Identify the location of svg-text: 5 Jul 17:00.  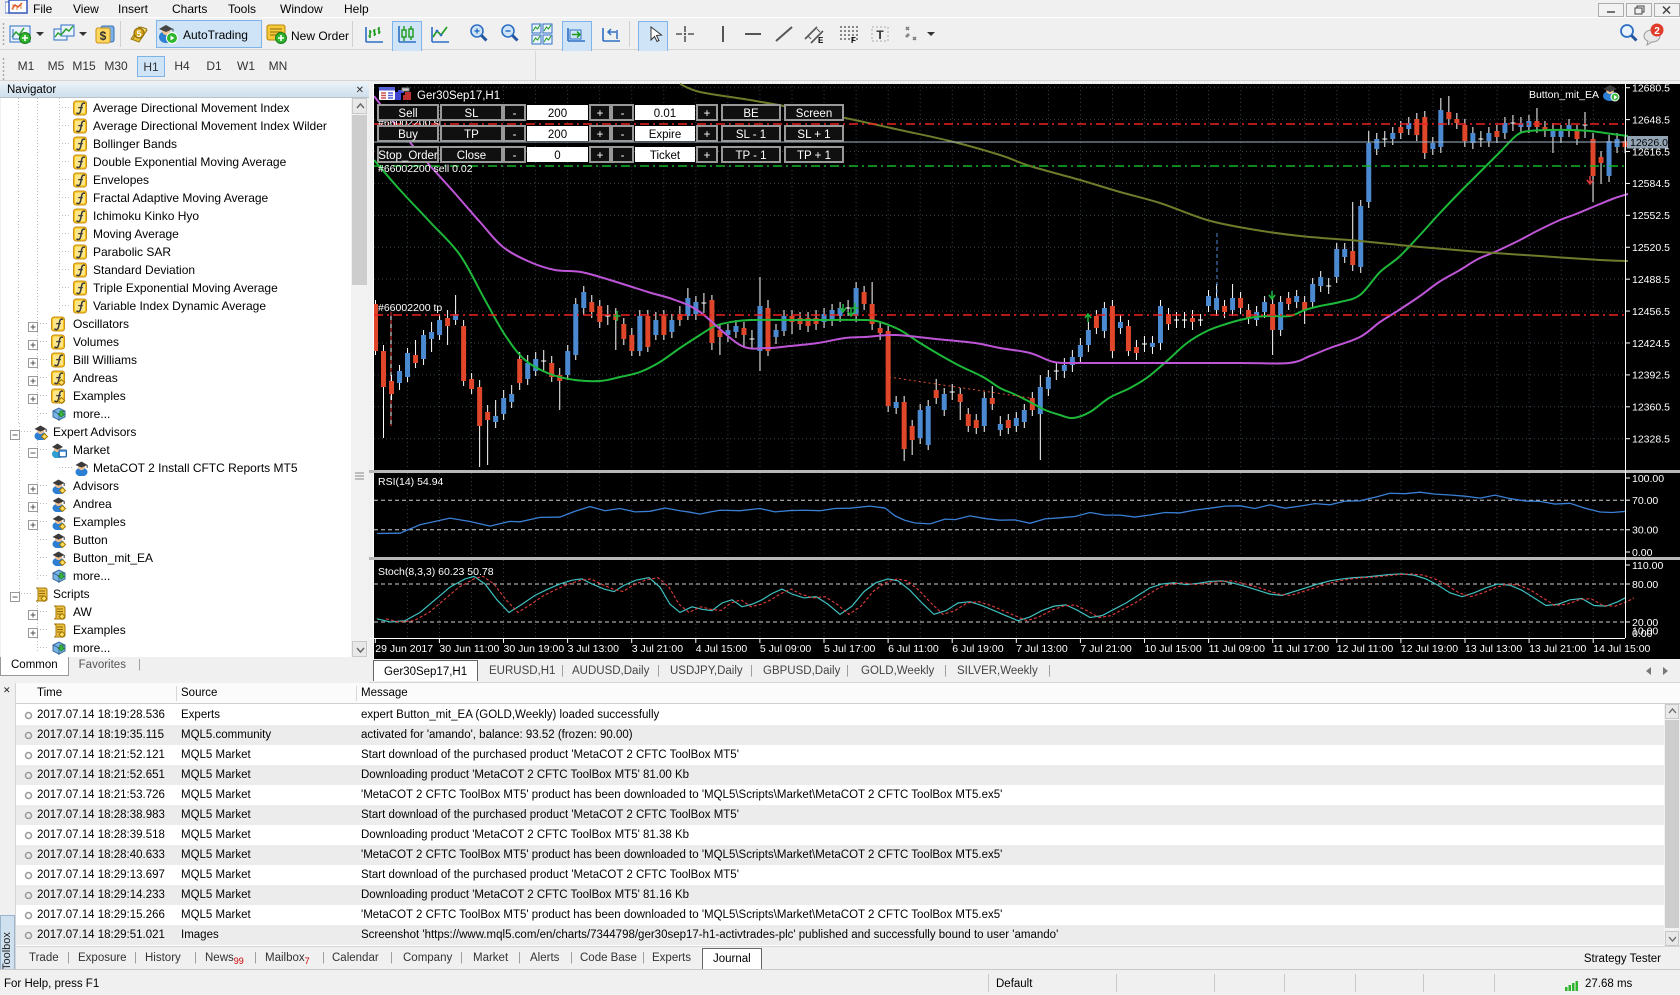
(850, 649).